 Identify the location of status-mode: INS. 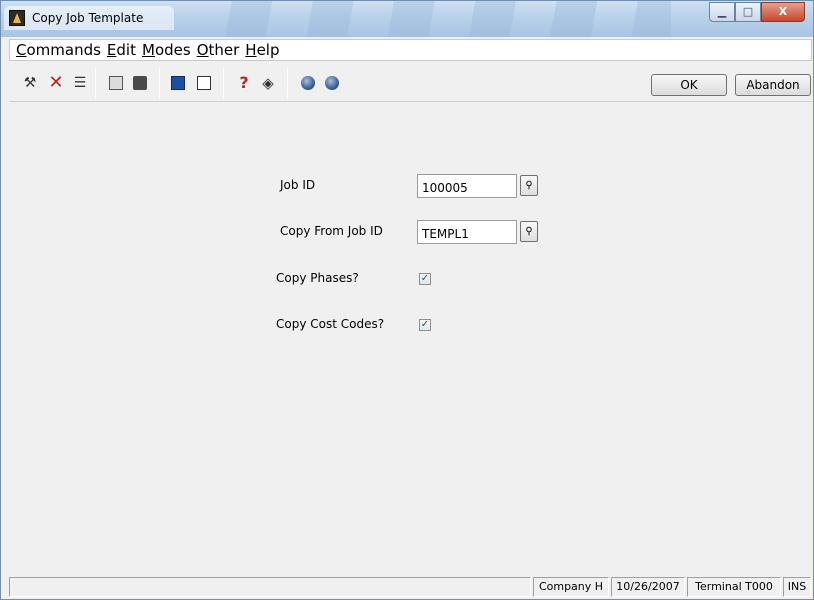
(797, 587).